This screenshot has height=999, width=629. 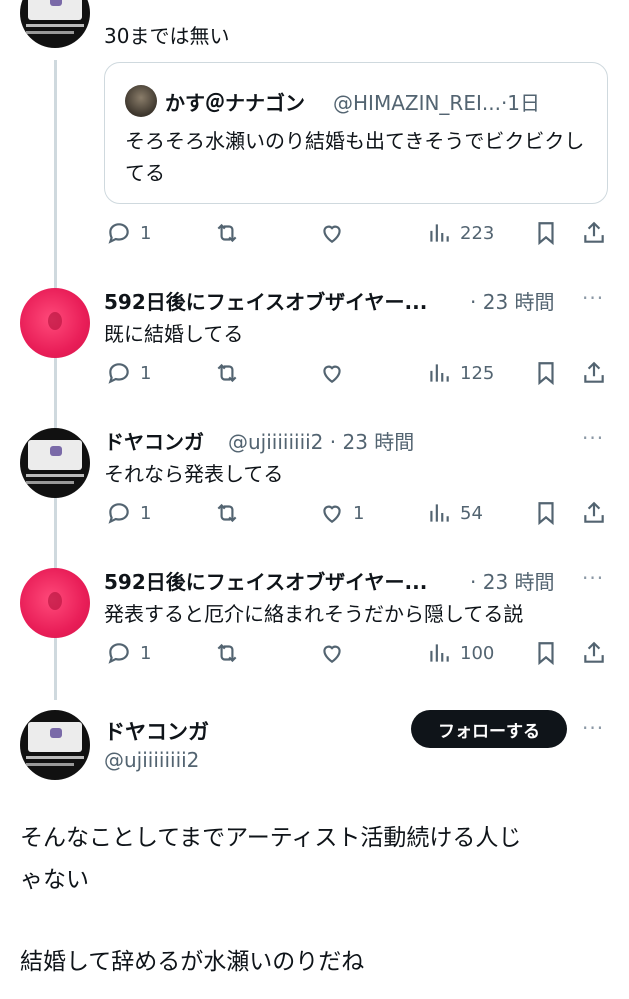 I want to click on view-count: 100, so click(x=477, y=653).